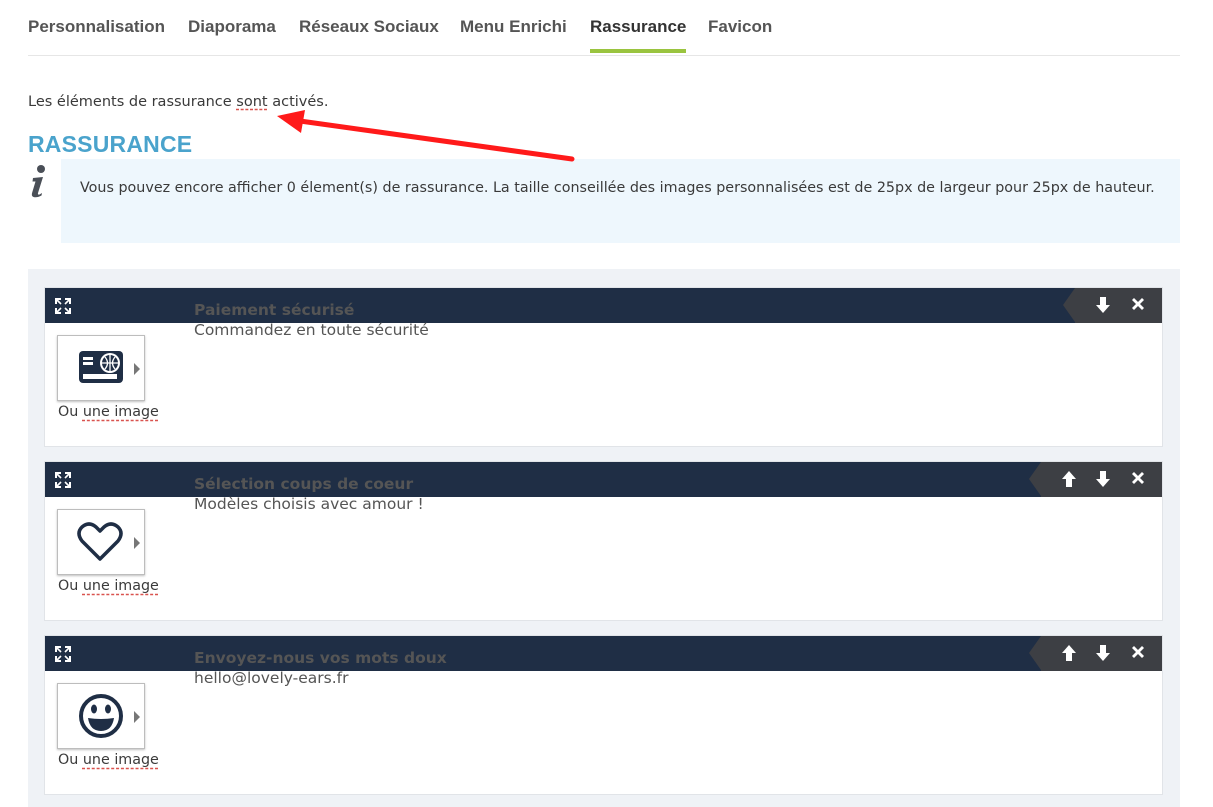 This screenshot has height=807, width=1213. What do you see at coordinates (251, 102) in the screenshot?
I see `status-toggle-link: sont` at bounding box center [251, 102].